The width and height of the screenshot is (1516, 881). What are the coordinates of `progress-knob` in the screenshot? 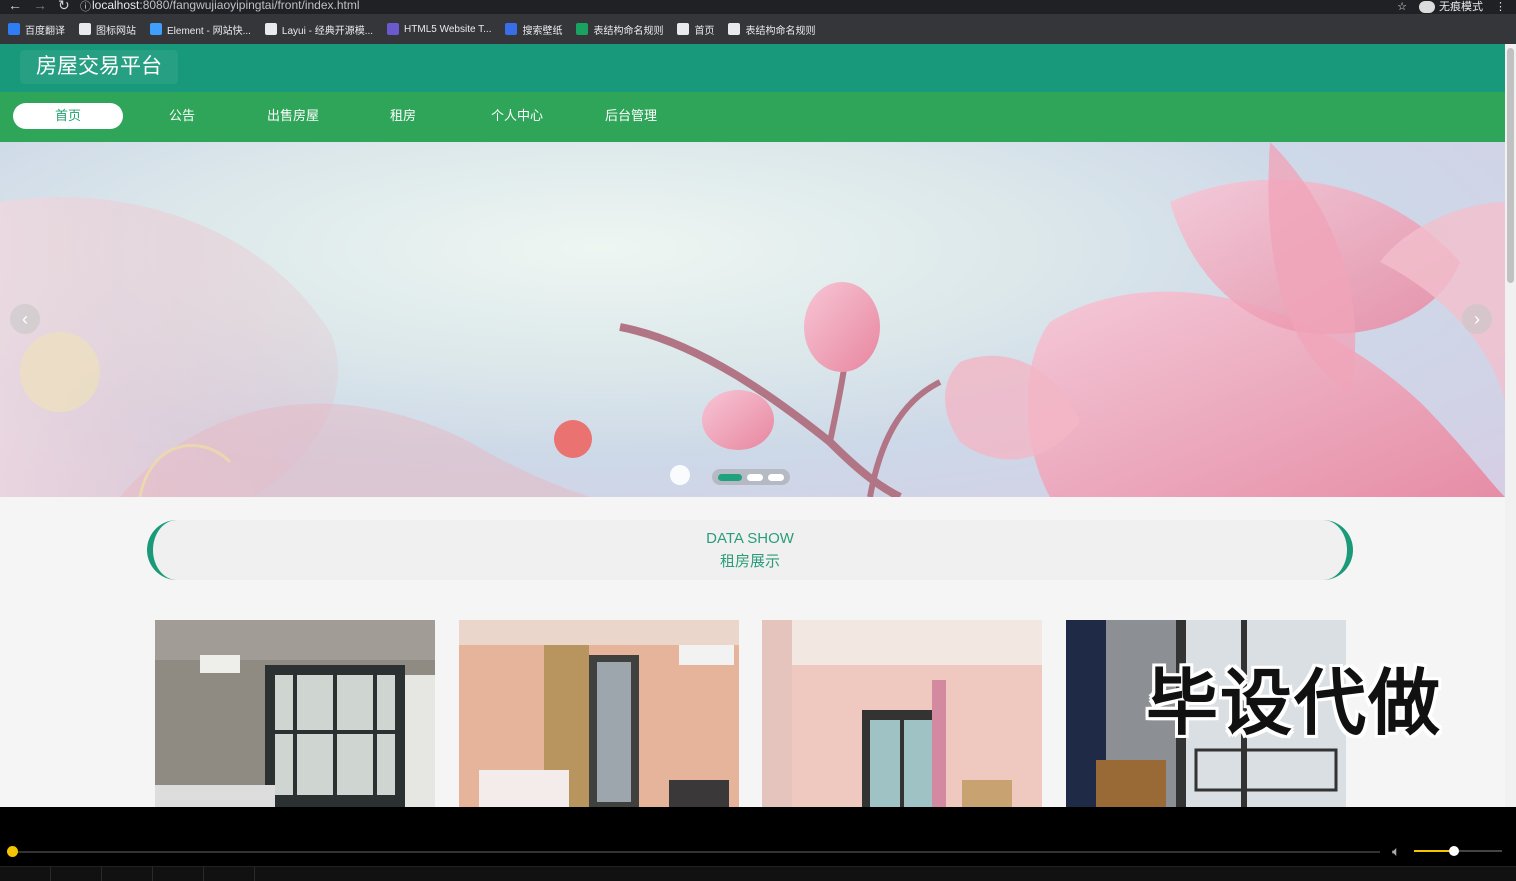 It's located at (12, 851).